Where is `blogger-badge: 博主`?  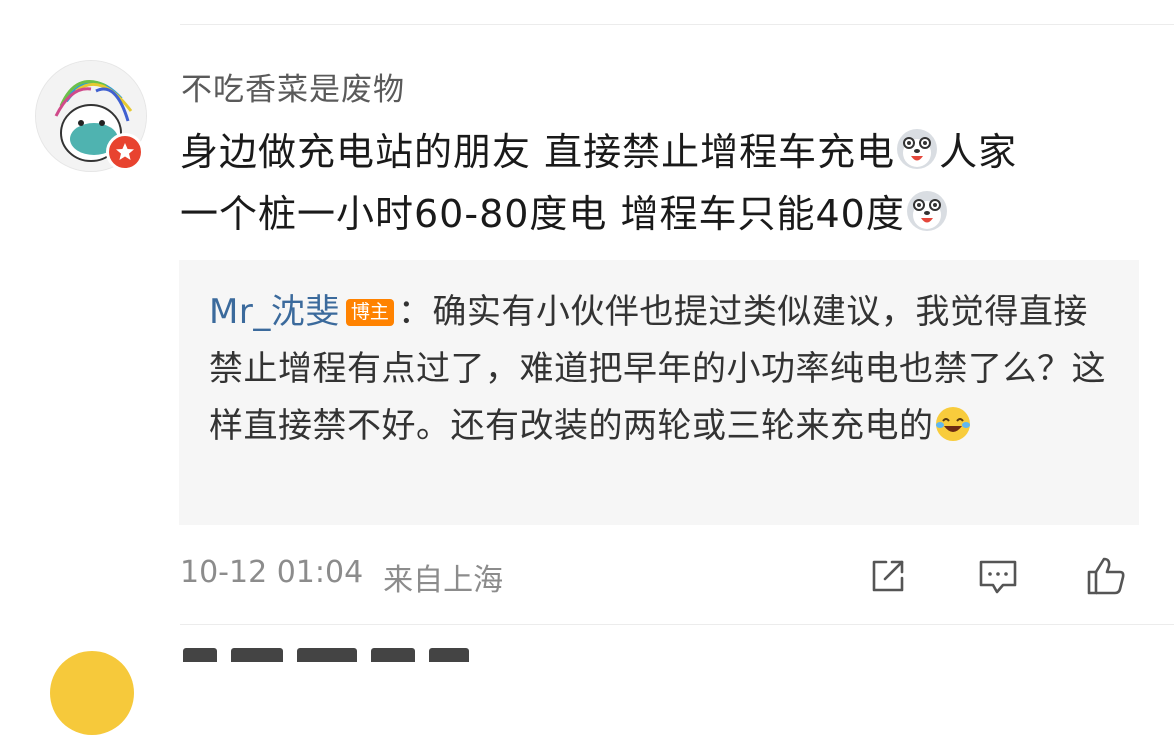 blogger-badge: 博主 is located at coordinates (369, 312).